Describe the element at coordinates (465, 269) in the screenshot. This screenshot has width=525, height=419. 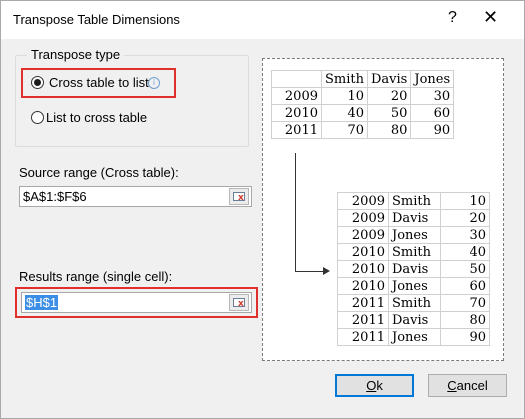
I see `list-cell: 50` at that location.